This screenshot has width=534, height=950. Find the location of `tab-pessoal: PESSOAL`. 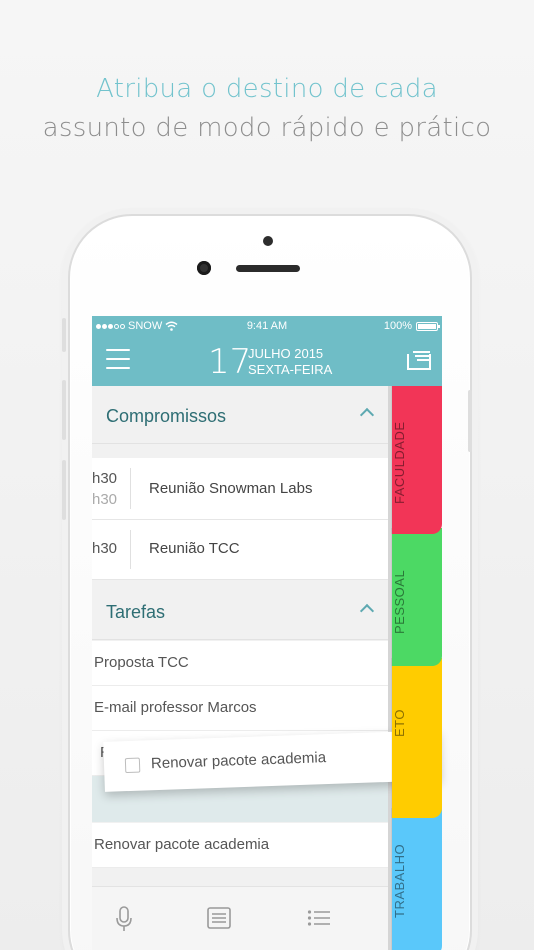

tab-pessoal: PESSOAL is located at coordinates (417, 597).